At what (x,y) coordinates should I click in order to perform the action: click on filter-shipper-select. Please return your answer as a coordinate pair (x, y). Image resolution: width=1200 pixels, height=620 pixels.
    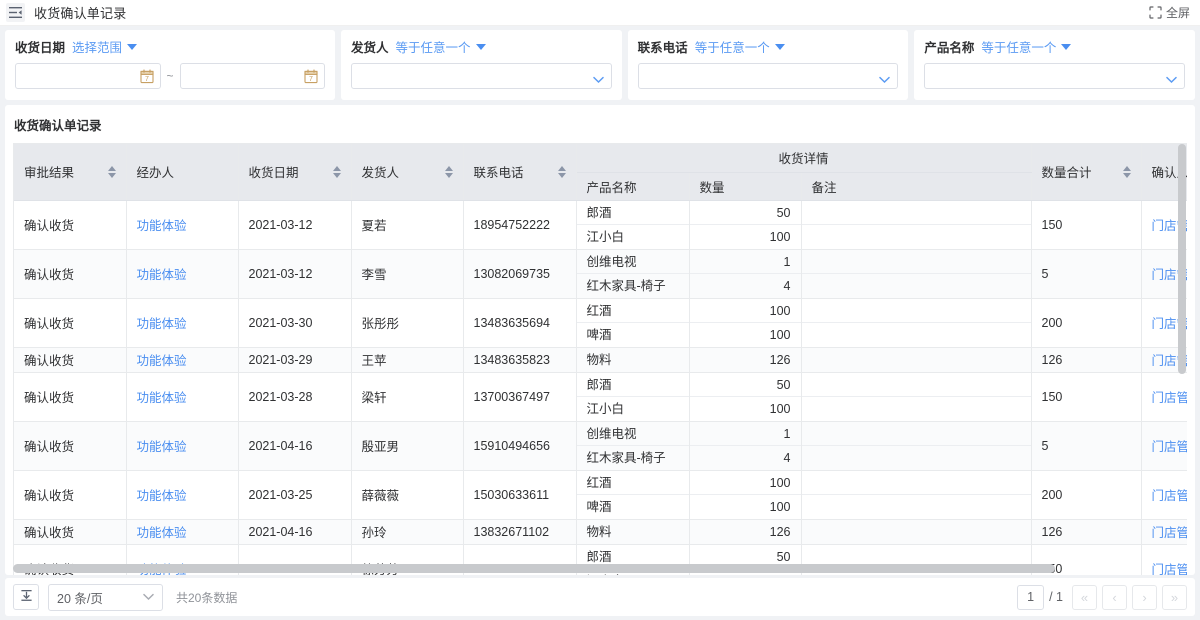
    Looking at the image, I should click on (481, 76).